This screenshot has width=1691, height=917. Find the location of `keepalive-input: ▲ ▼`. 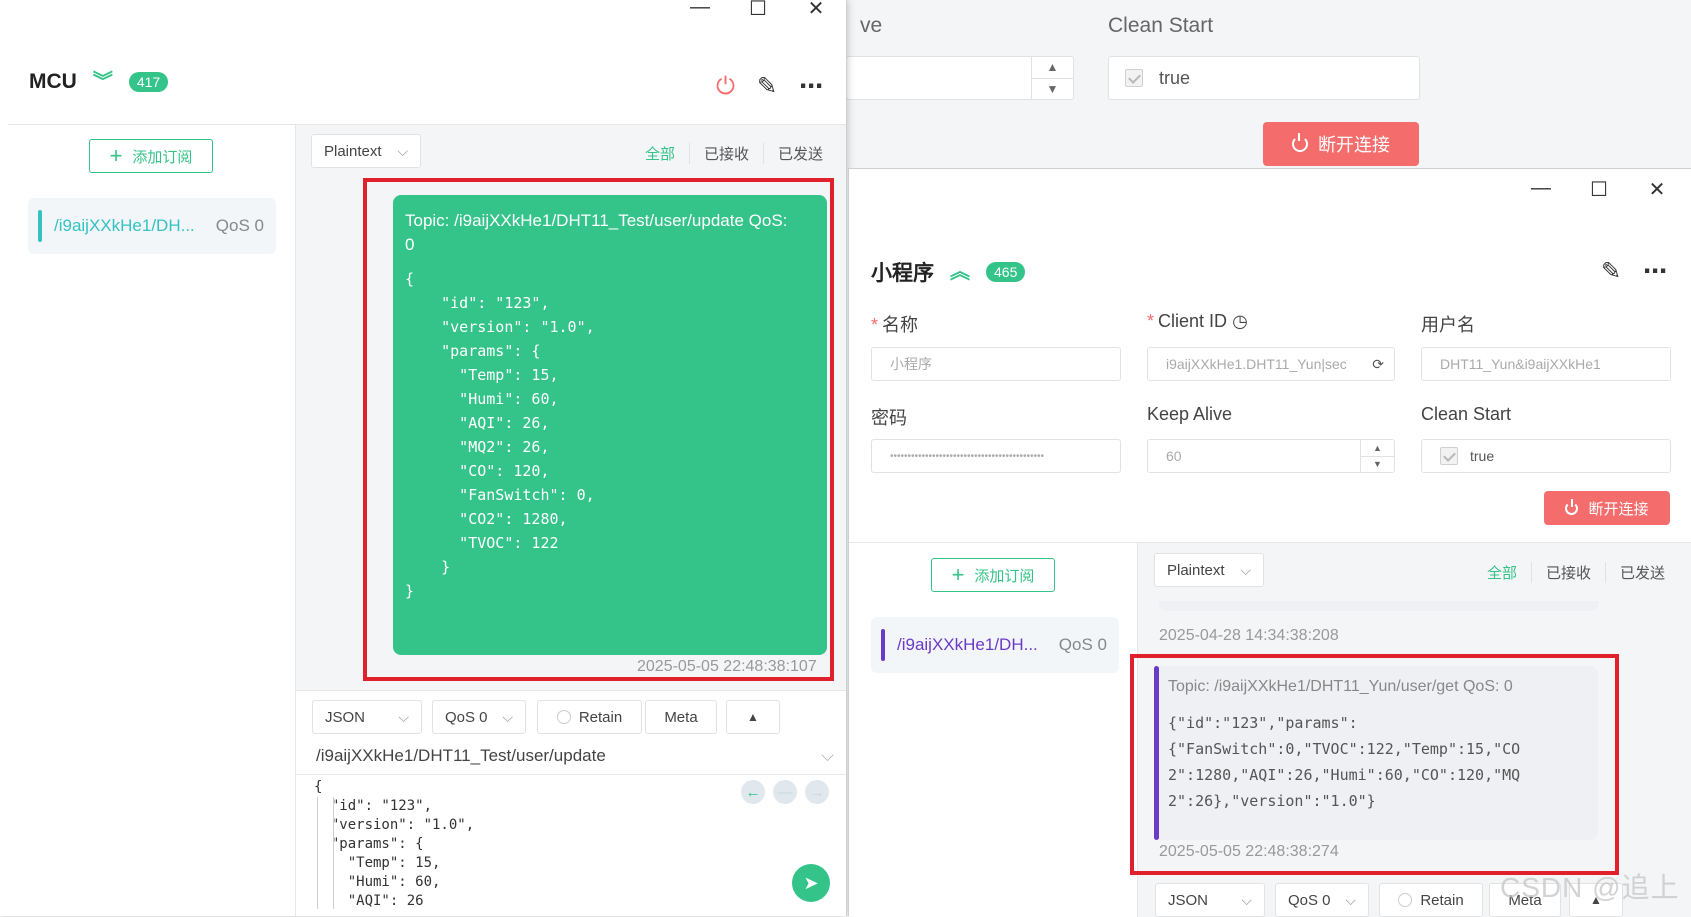

keepalive-input: ▲ ▼ is located at coordinates (960, 78).